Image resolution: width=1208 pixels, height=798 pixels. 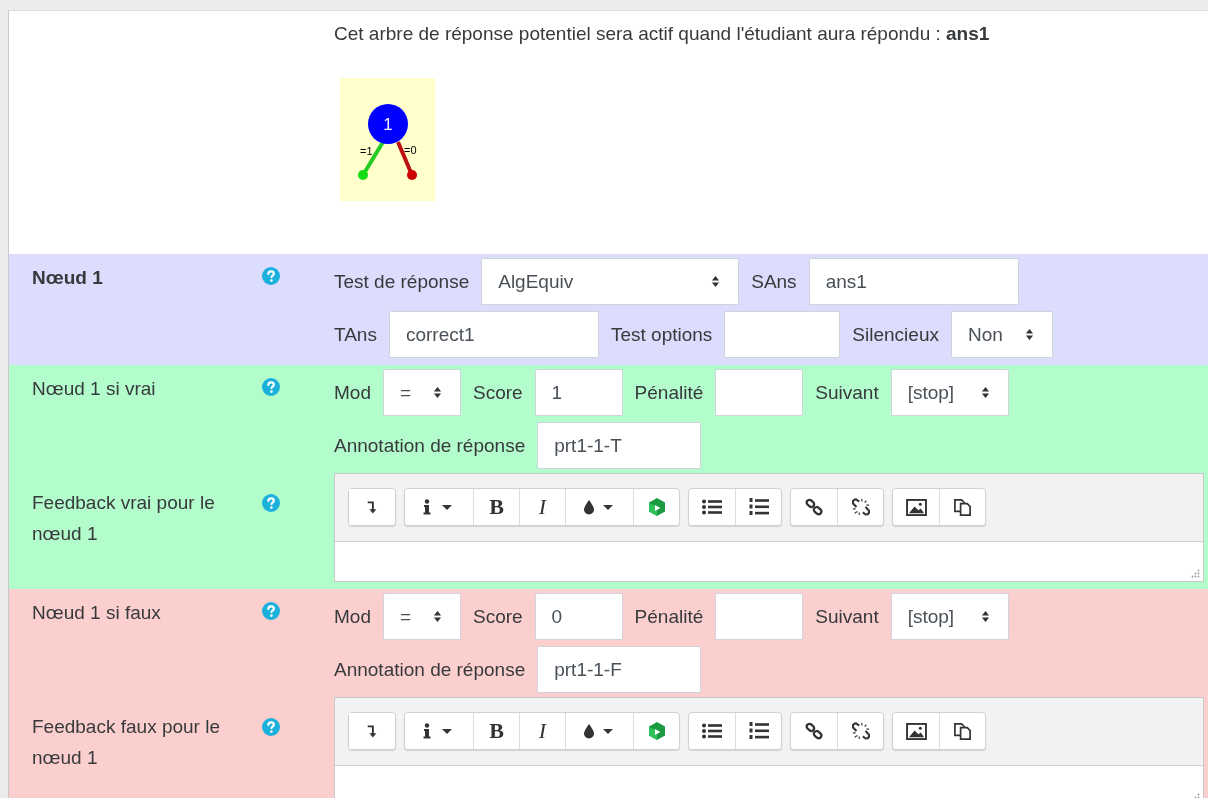 I want to click on field-label: Test options, so click(x=661, y=334).